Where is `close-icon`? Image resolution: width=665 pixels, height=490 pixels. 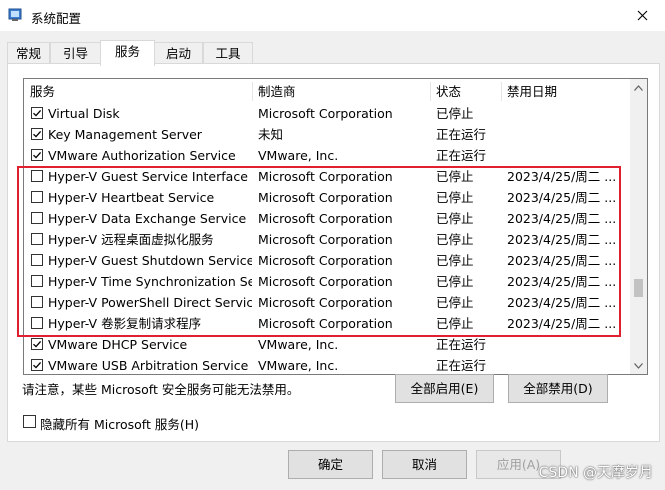
close-icon is located at coordinates (642, 15).